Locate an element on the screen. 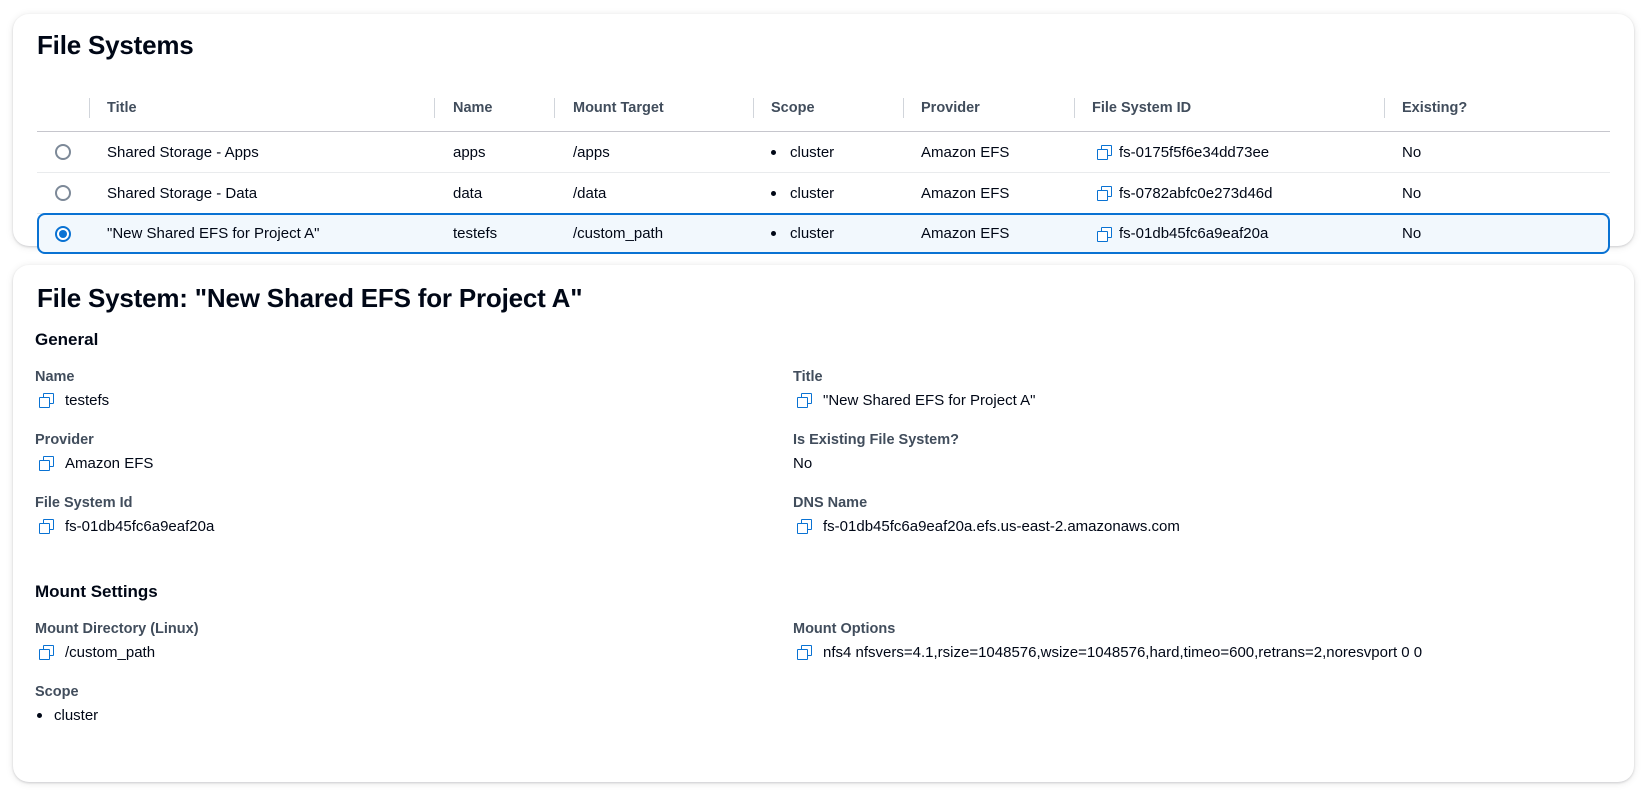 Image resolution: width=1648 pixels, height=804 pixels. cell-name: data is located at coordinates (468, 193).